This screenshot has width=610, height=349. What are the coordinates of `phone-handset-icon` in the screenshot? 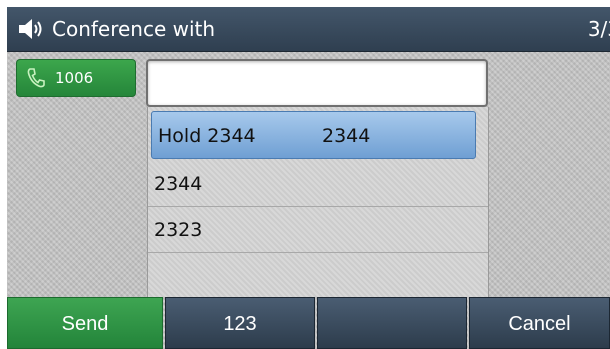 It's located at (36, 78).